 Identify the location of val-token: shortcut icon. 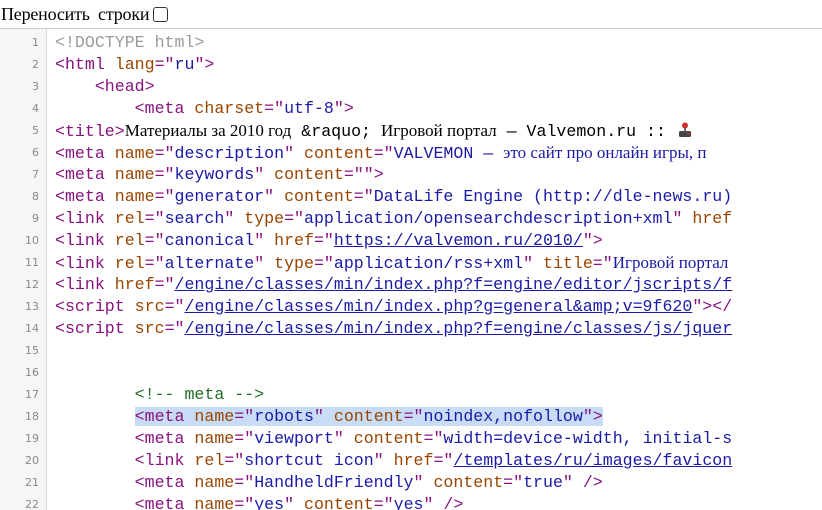
(309, 460).